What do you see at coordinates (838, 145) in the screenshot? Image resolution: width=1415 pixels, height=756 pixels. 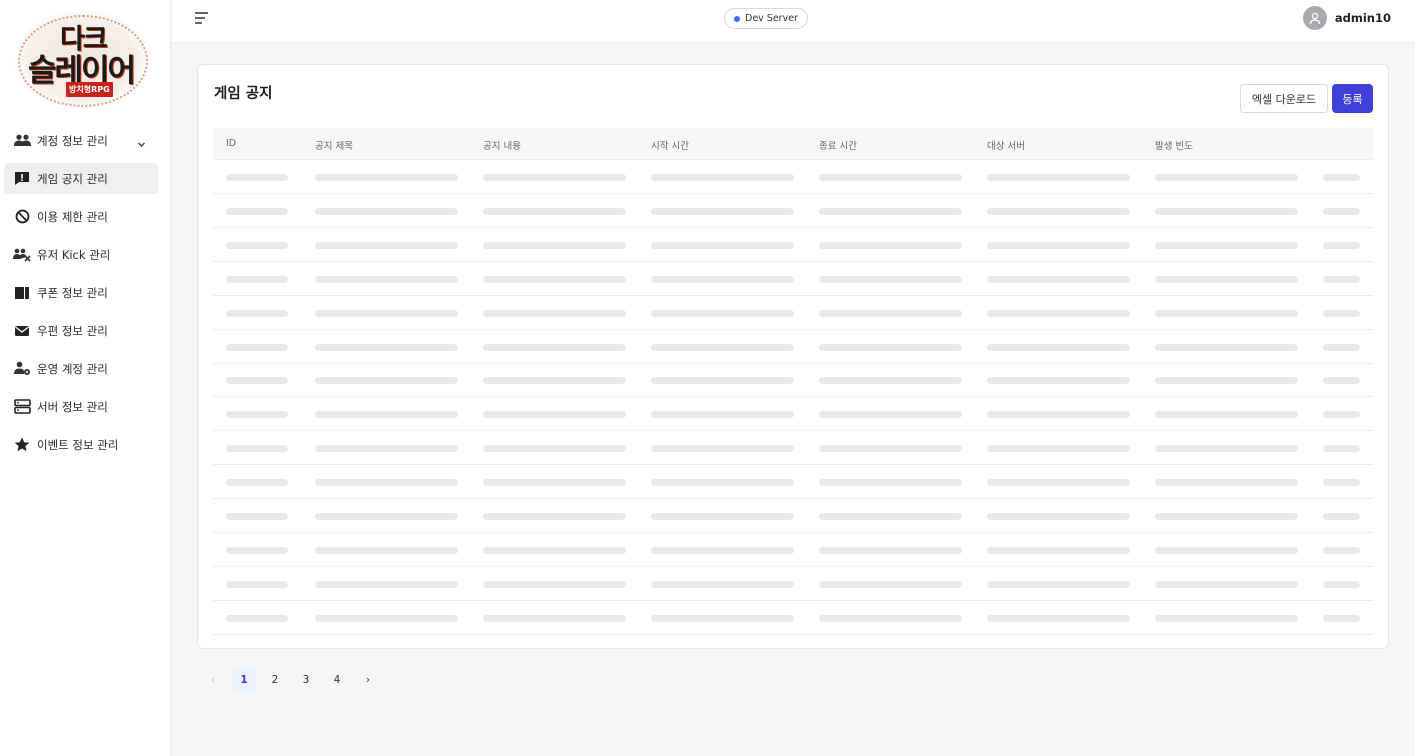 I see `column-header: 종료 시간` at bounding box center [838, 145].